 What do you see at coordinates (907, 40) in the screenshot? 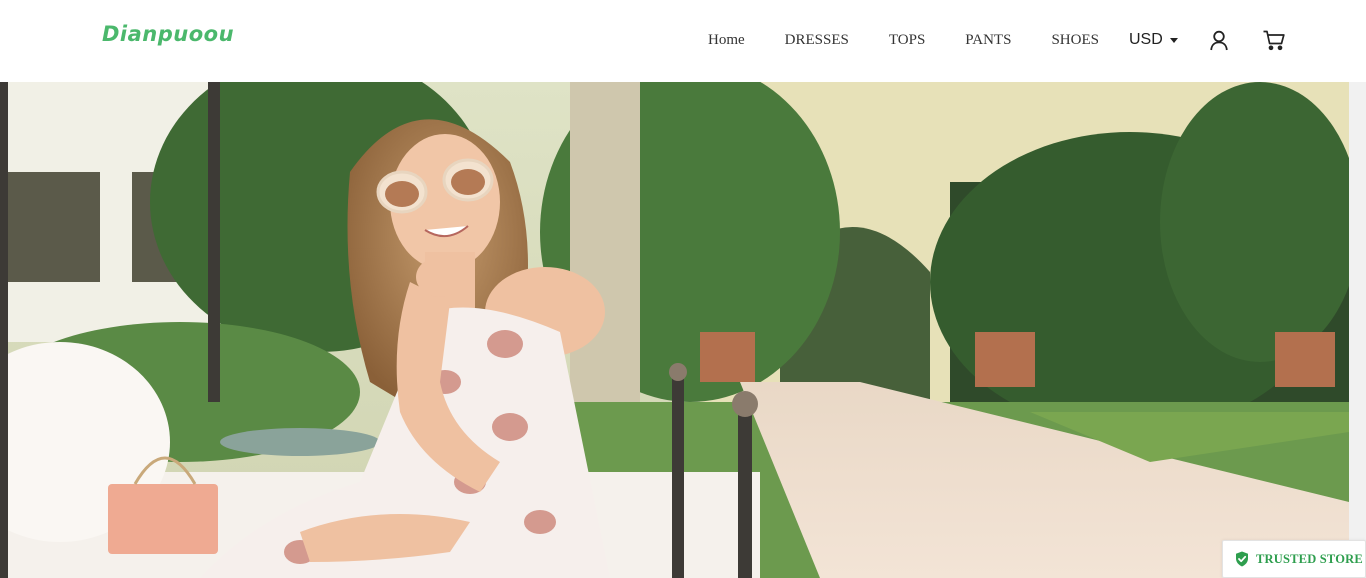
I see `nav-tops: TOPS` at bounding box center [907, 40].